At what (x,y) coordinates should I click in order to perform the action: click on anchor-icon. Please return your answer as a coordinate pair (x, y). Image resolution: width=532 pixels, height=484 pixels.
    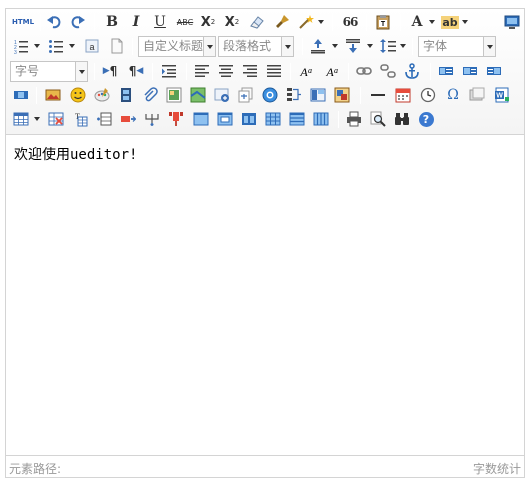
    Looking at the image, I should click on (412, 71).